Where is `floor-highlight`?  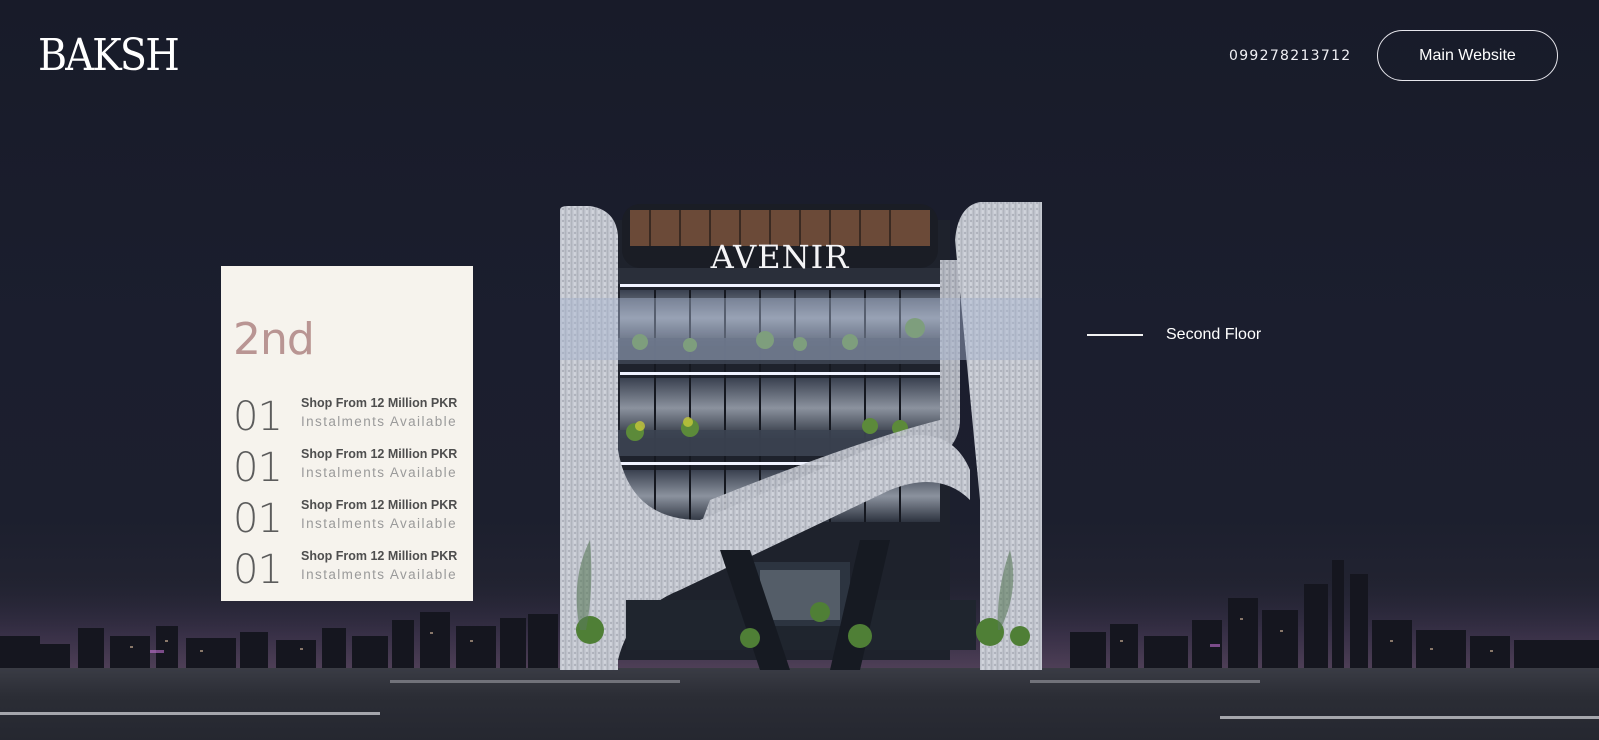
floor-highlight is located at coordinates (801, 329).